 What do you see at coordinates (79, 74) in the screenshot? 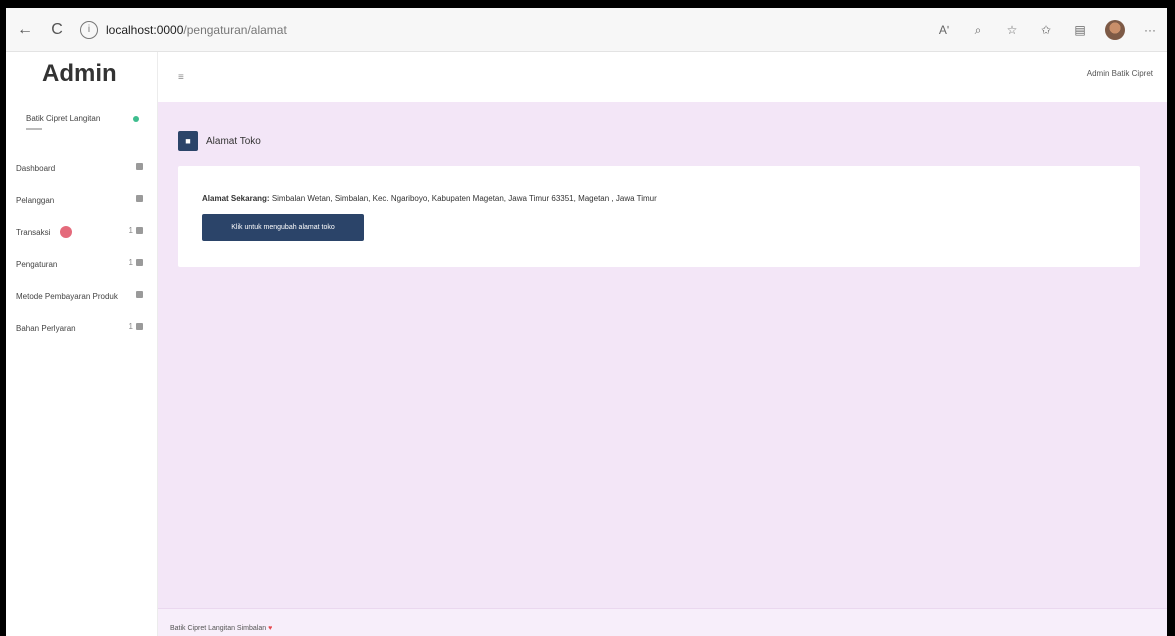
I see `brand-title: Admin` at bounding box center [79, 74].